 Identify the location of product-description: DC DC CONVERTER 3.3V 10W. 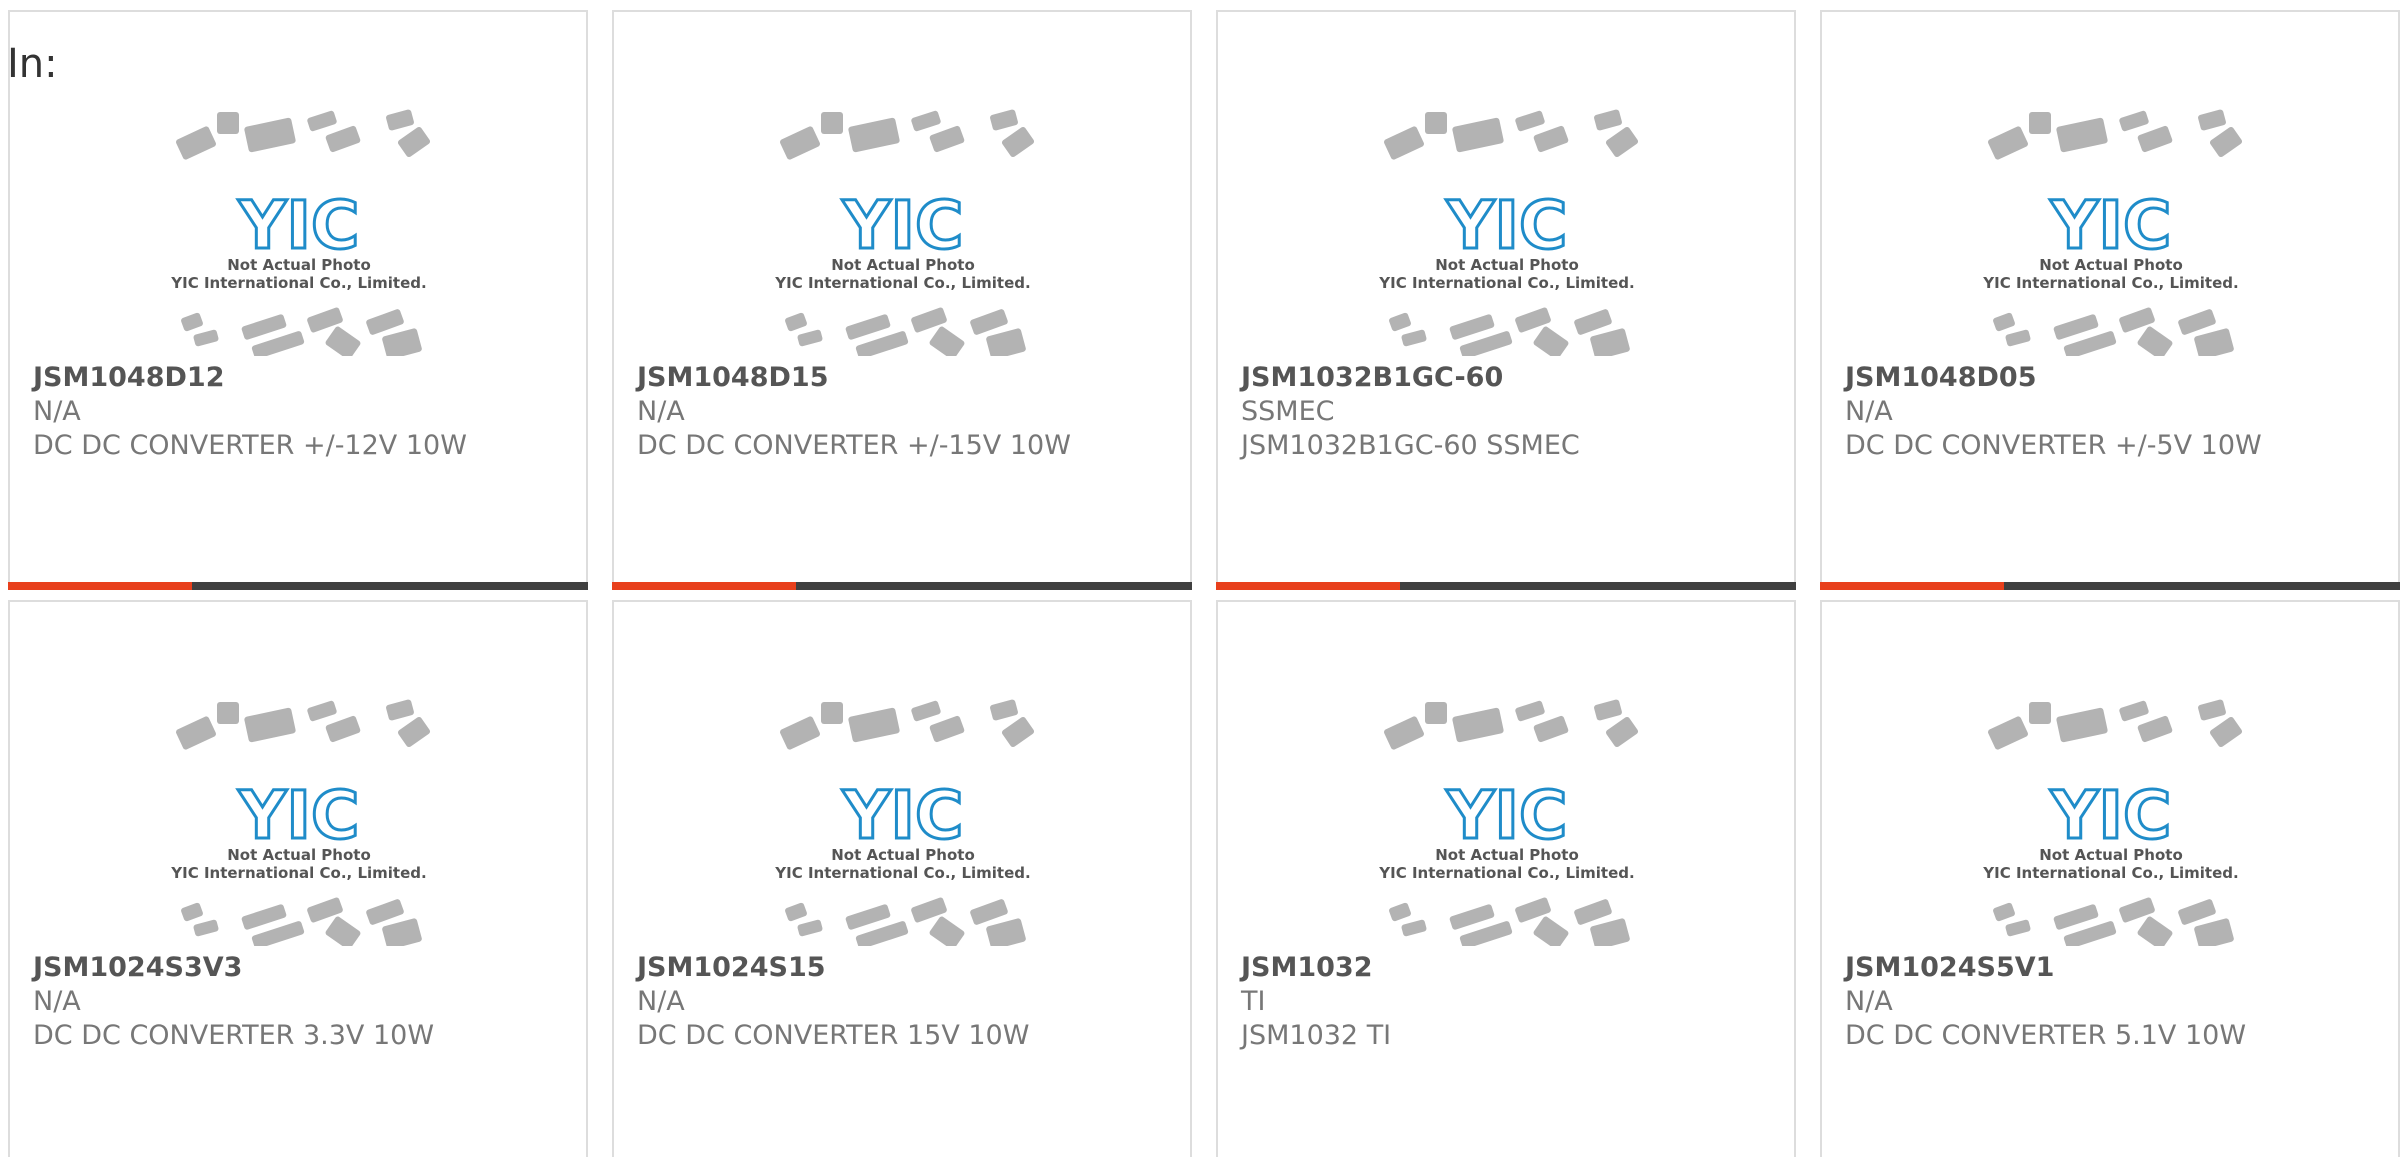
(234, 1035).